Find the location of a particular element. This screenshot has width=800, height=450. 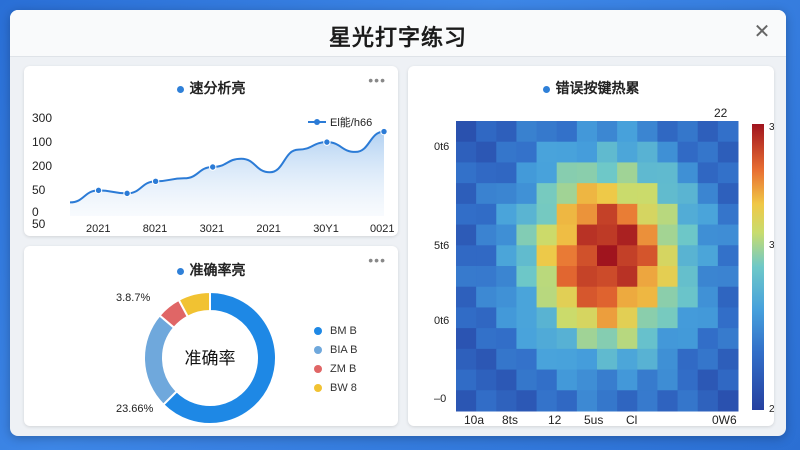

legend-label: ZM B is located at coordinates (343, 369).